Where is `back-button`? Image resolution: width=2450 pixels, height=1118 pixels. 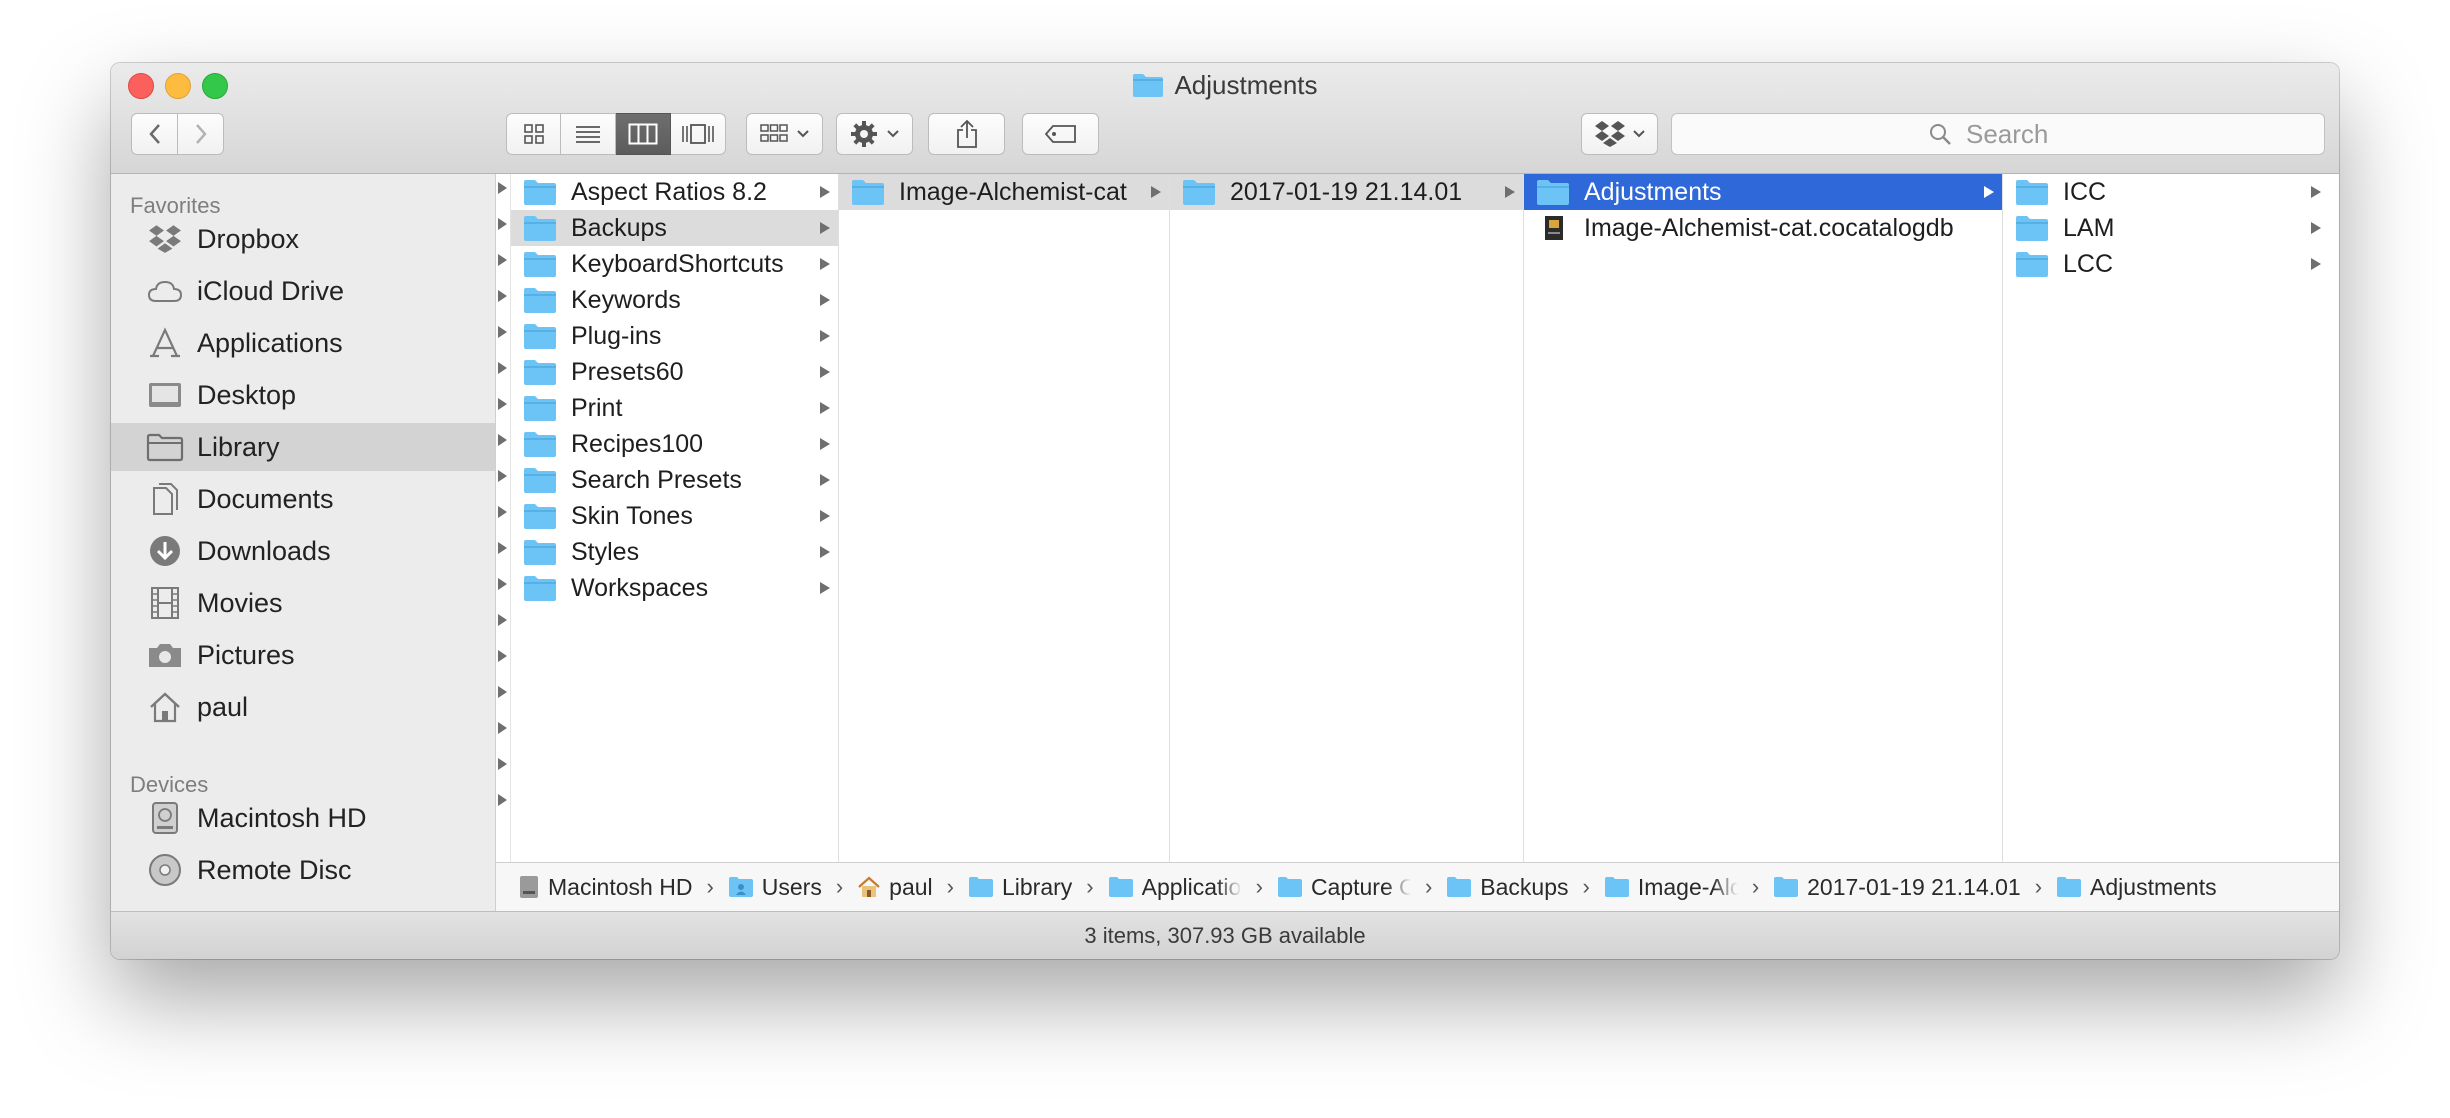 back-button is located at coordinates (154, 134).